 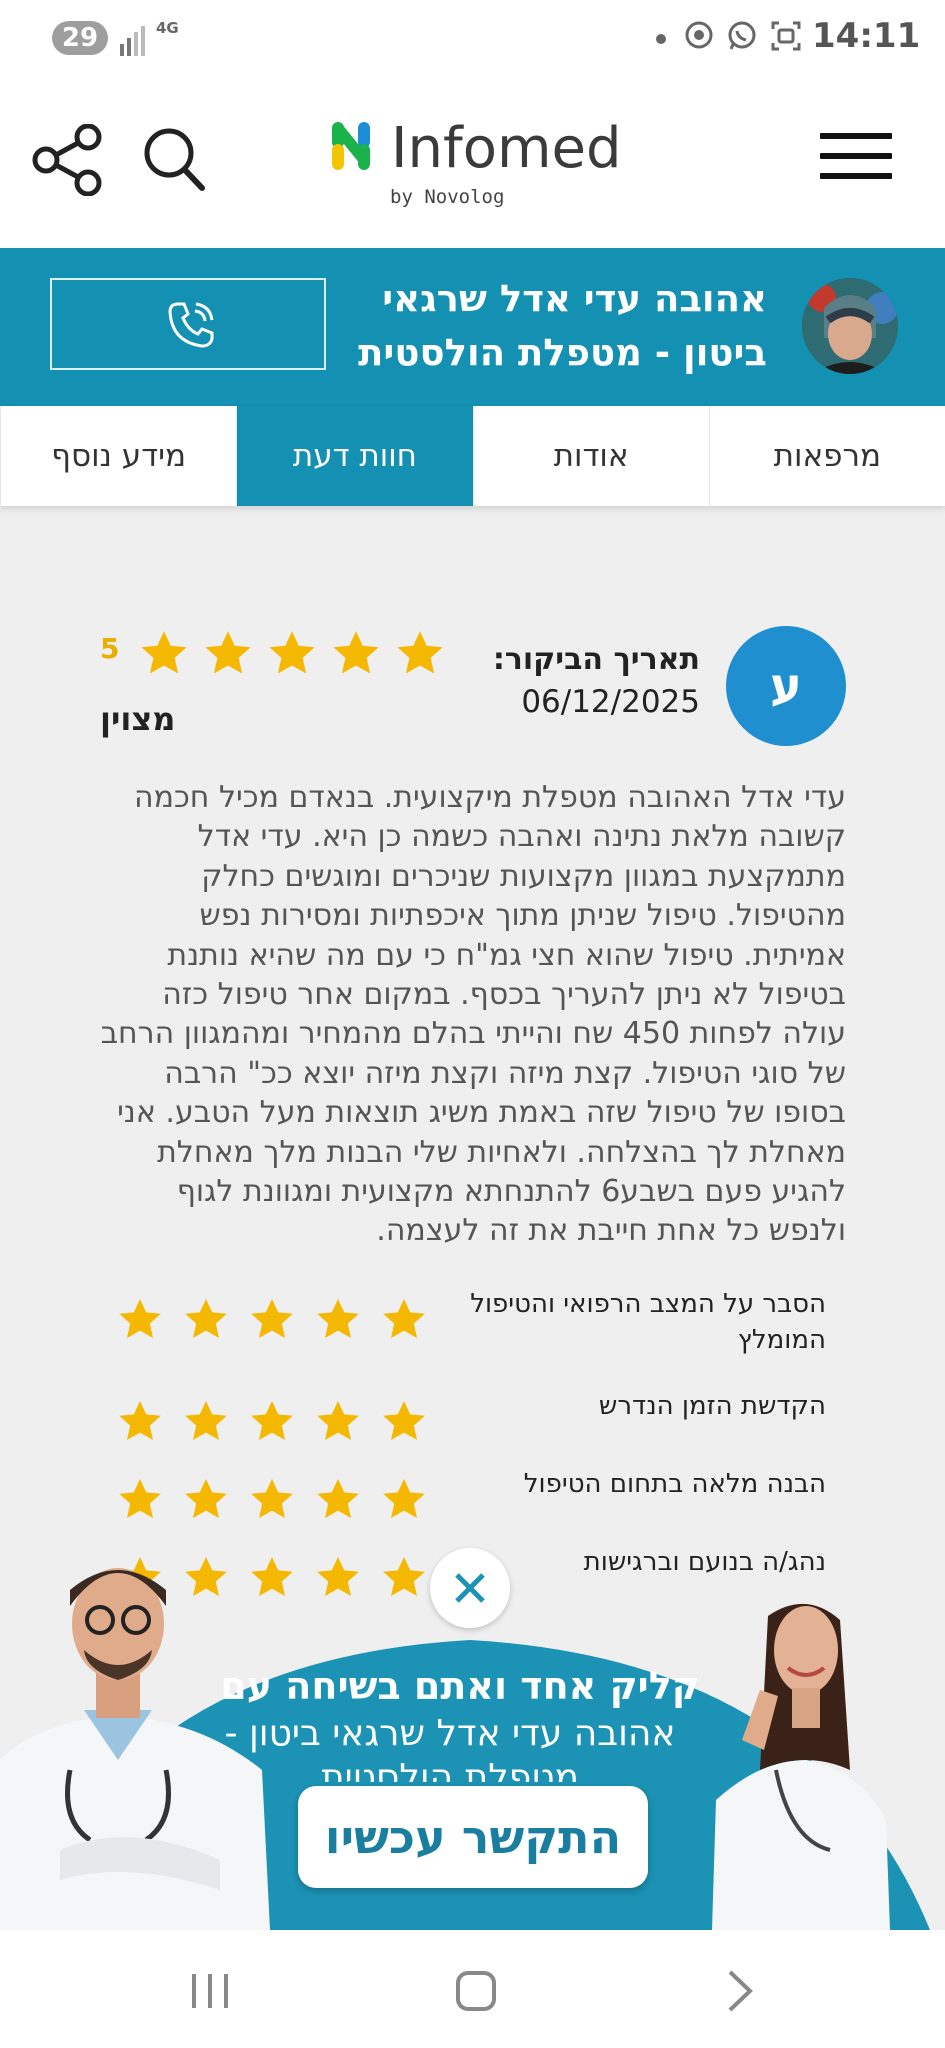 I want to click on network-type: 4G, so click(x=167, y=28).